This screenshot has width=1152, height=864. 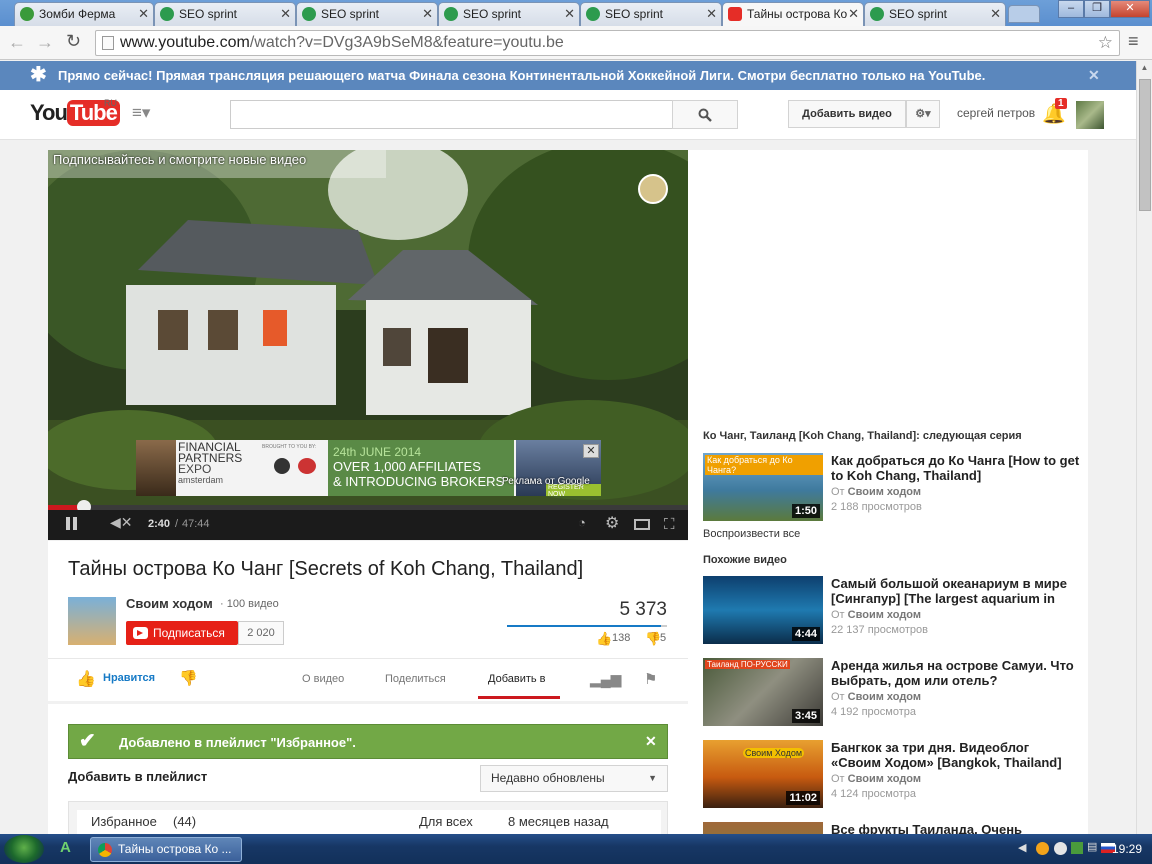 What do you see at coordinates (584, 626) in the screenshot?
I see `sentiment-like-fill` at bounding box center [584, 626].